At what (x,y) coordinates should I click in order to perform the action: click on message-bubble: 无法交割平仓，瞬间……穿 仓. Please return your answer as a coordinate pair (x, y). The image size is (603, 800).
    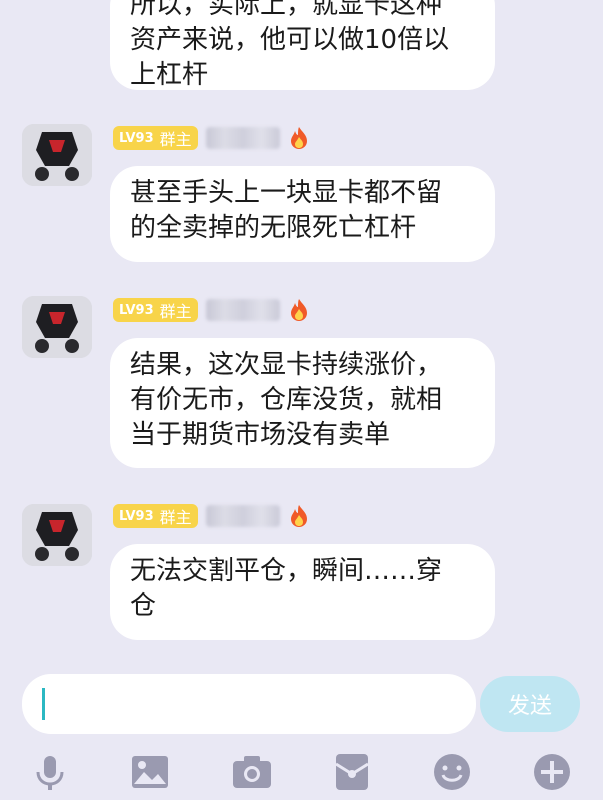
    Looking at the image, I should click on (302, 592).